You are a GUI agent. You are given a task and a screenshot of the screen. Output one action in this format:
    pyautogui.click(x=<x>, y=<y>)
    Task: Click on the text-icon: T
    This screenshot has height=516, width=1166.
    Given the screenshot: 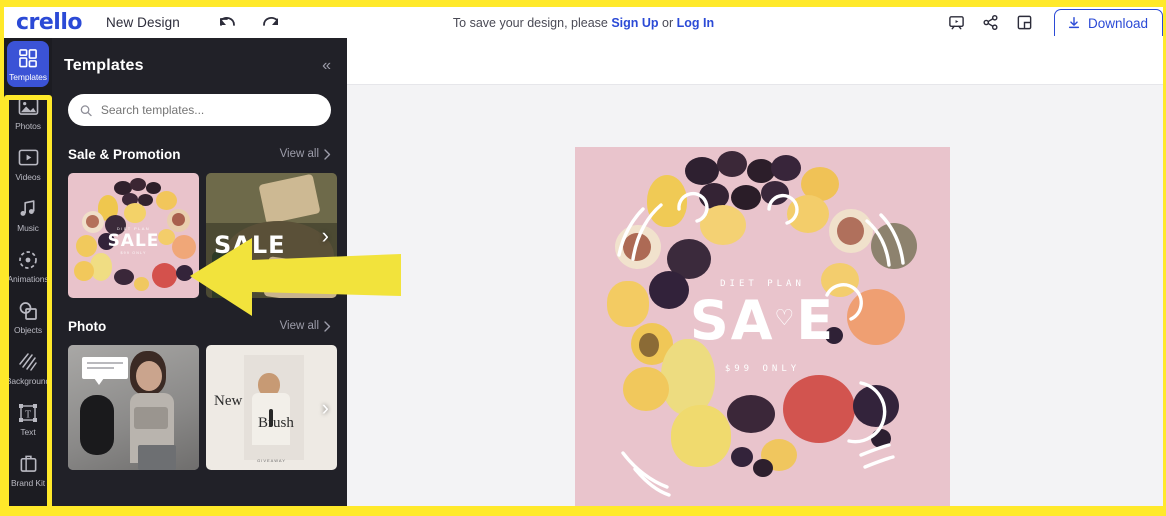 What is the action you would take?
    pyautogui.click(x=28, y=413)
    